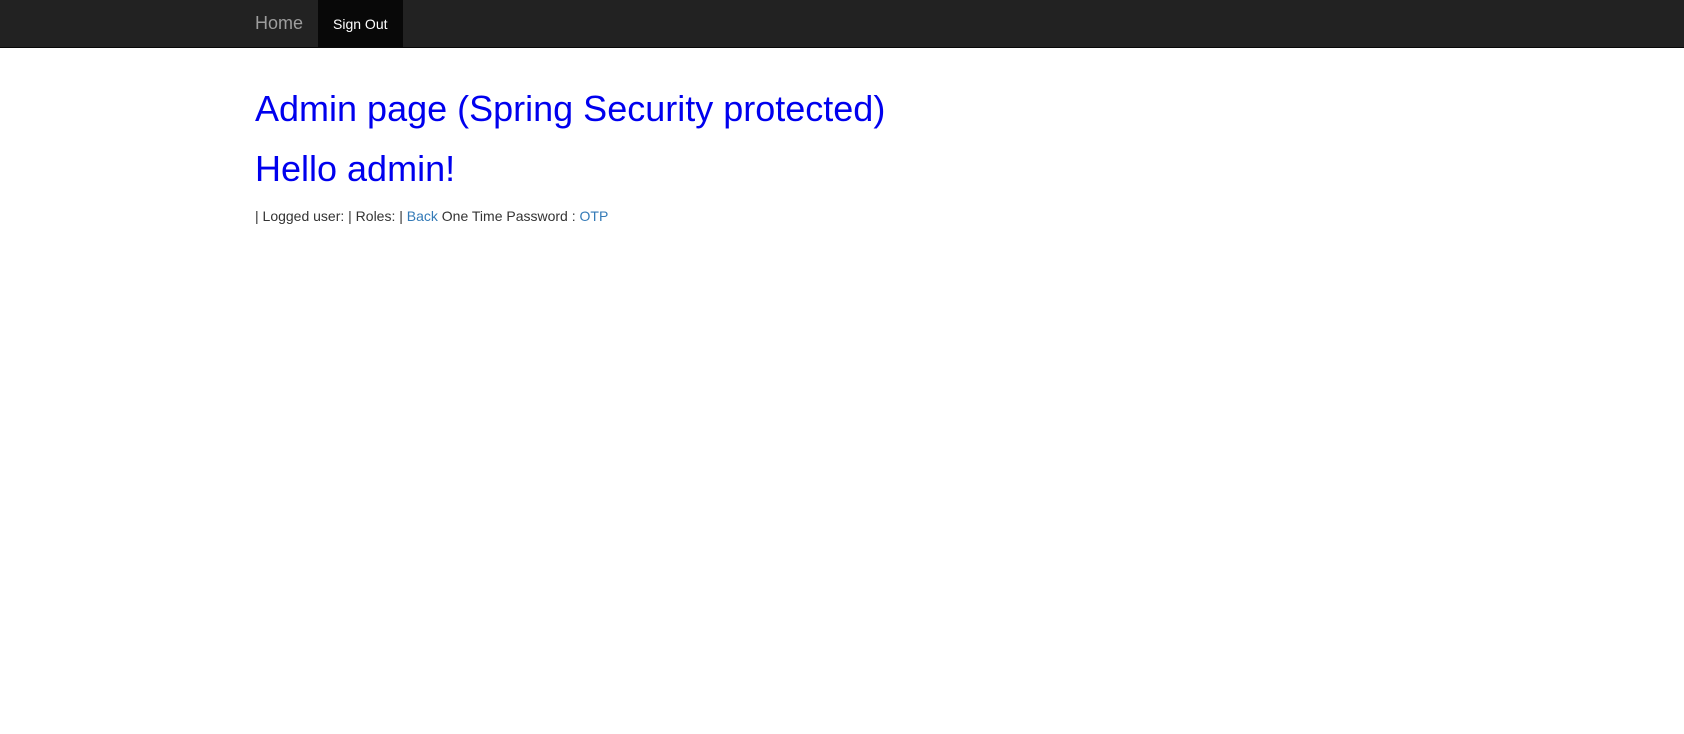  Describe the element at coordinates (508, 216) in the screenshot. I see `otp-label: One Time Password :` at that location.